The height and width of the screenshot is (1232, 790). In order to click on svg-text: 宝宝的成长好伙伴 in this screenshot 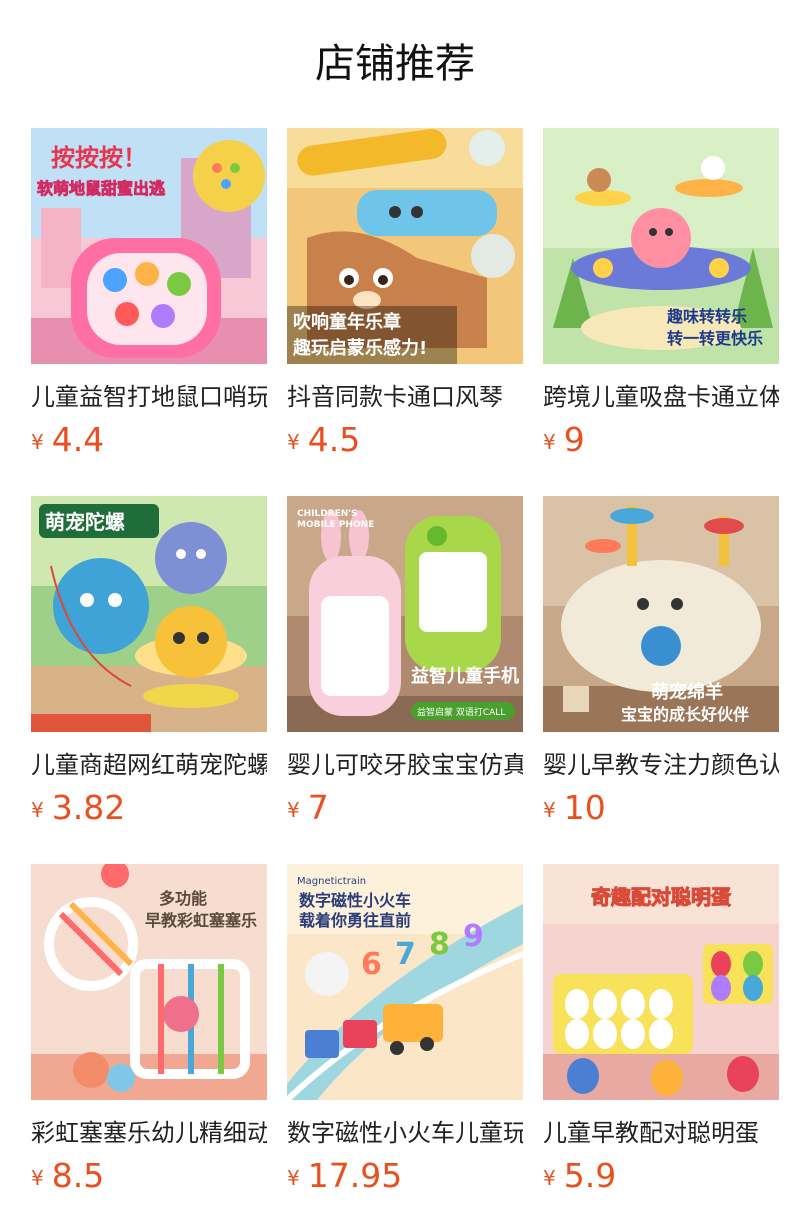, I will do `click(685, 714)`.